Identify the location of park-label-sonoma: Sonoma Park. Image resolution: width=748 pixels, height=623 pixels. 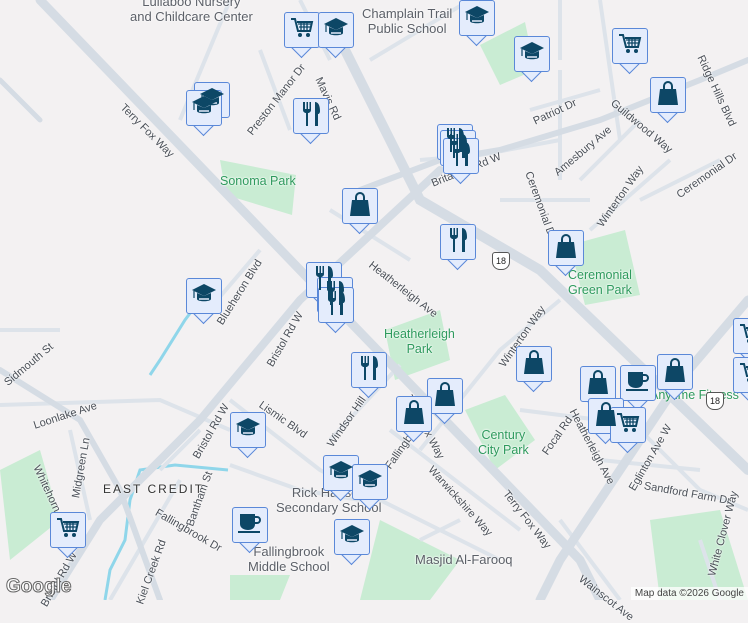
(258, 181).